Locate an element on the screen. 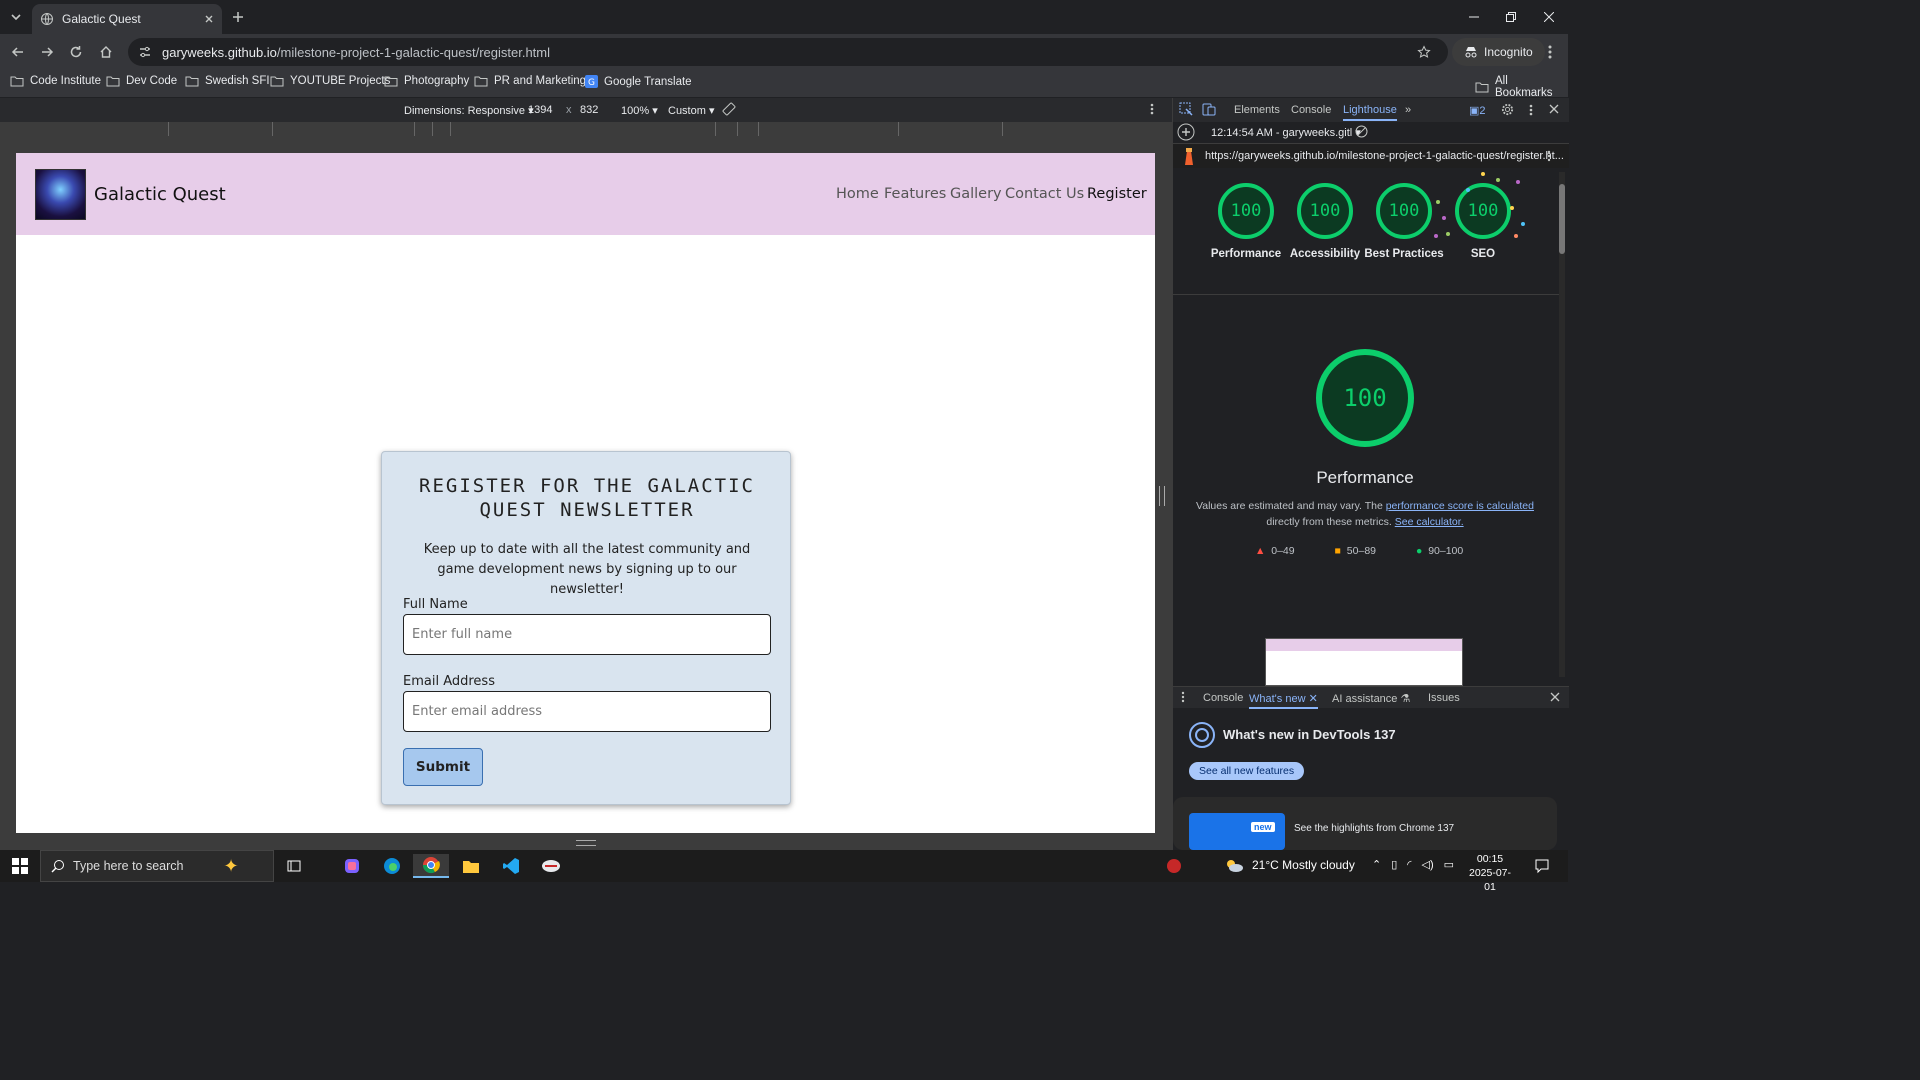 The height and width of the screenshot is (1080, 1920). search-icon is located at coordinates (58, 866).